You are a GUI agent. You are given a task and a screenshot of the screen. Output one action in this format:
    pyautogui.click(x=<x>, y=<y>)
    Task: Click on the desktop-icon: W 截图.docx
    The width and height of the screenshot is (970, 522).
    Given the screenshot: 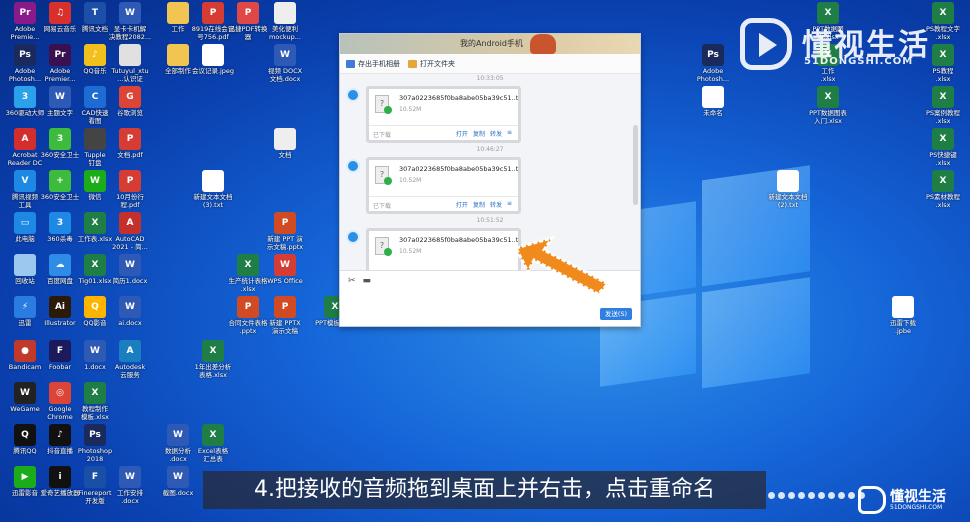 What is the action you would take?
    pyautogui.click(x=178, y=481)
    